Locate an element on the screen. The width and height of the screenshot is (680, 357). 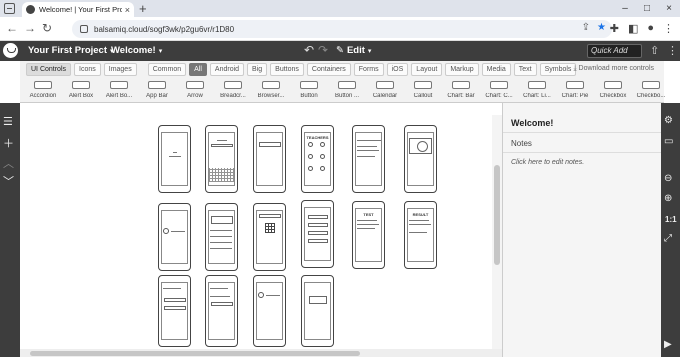
library-component: Alert Box is located at coordinates (81, 88).